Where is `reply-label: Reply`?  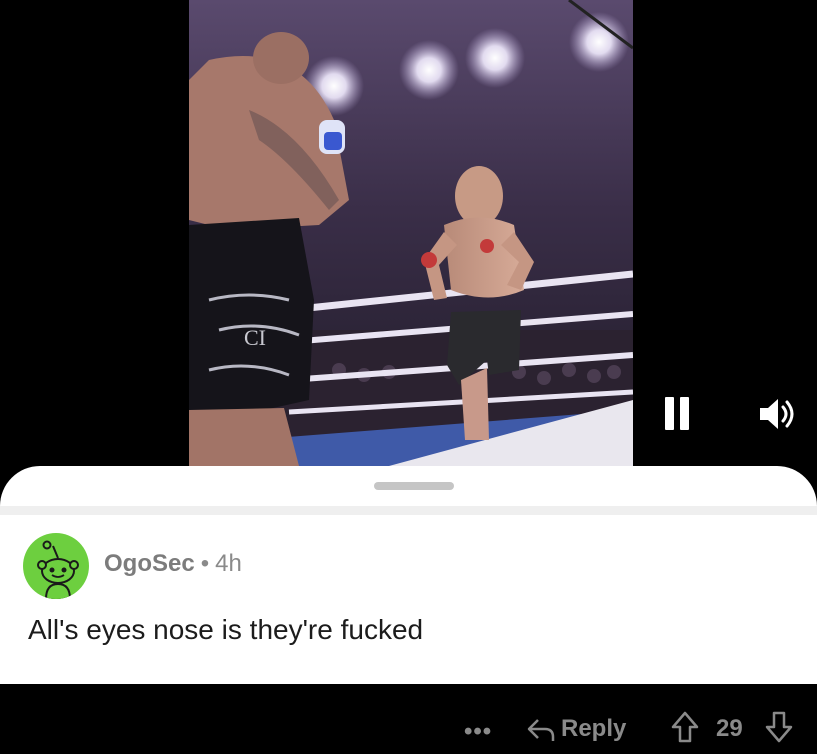 reply-label: Reply is located at coordinates (594, 728).